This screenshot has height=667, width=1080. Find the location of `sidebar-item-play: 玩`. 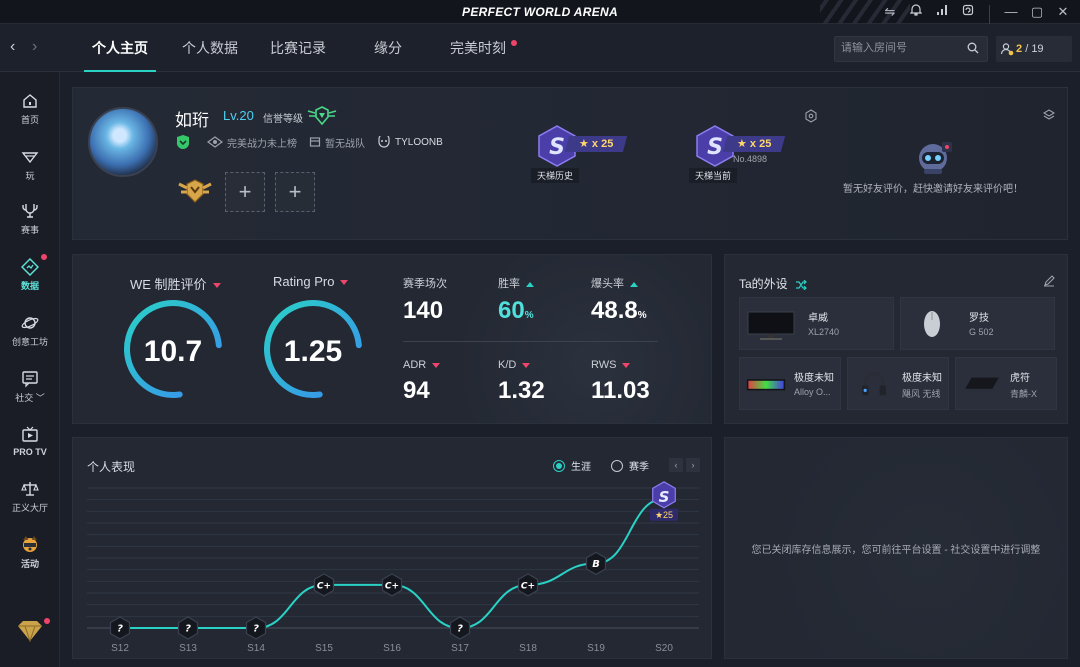

sidebar-item-play: 玩 is located at coordinates (30, 165).